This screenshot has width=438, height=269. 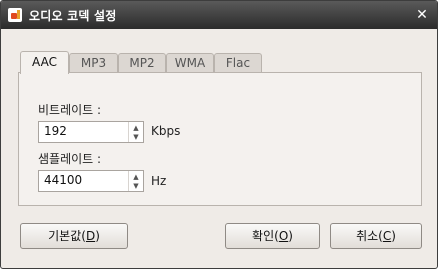 What do you see at coordinates (15, 15) in the screenshot?
I see `app-icon` at bounding box center [15, 15].